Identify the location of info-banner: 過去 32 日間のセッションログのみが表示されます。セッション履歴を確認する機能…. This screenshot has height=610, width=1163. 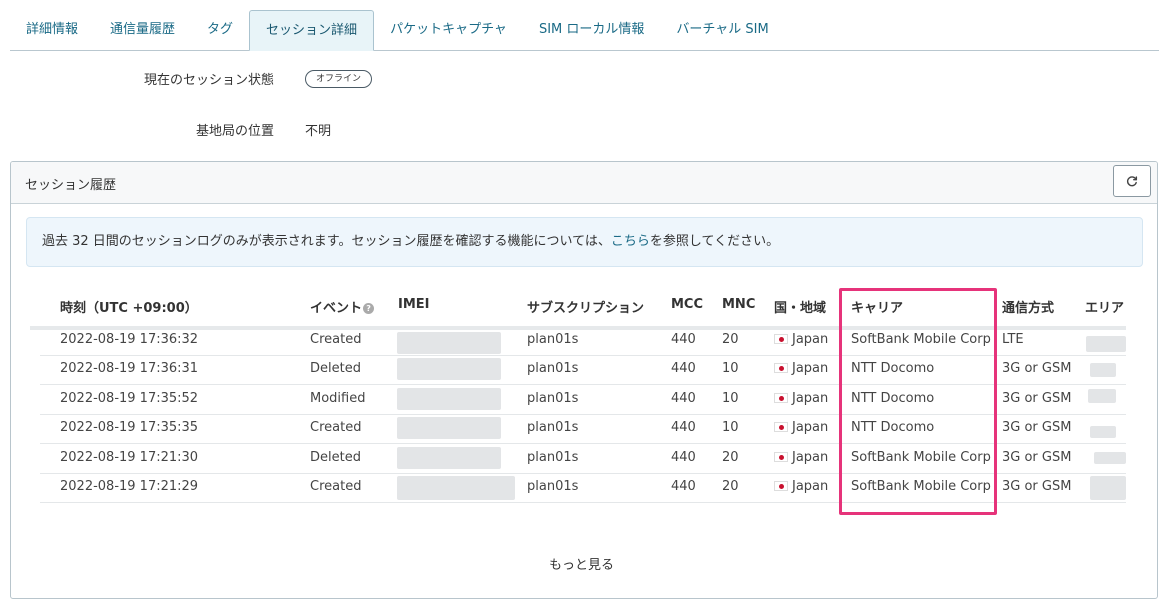
(584, 242).